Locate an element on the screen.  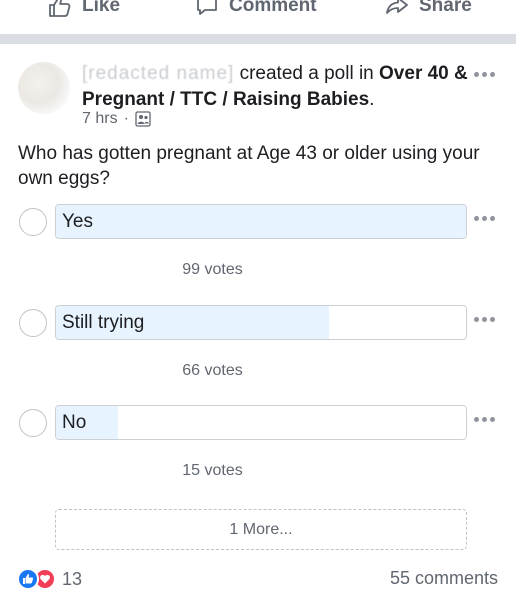
post-timestamp: 7 hrs is located at coordinates (100, 119).